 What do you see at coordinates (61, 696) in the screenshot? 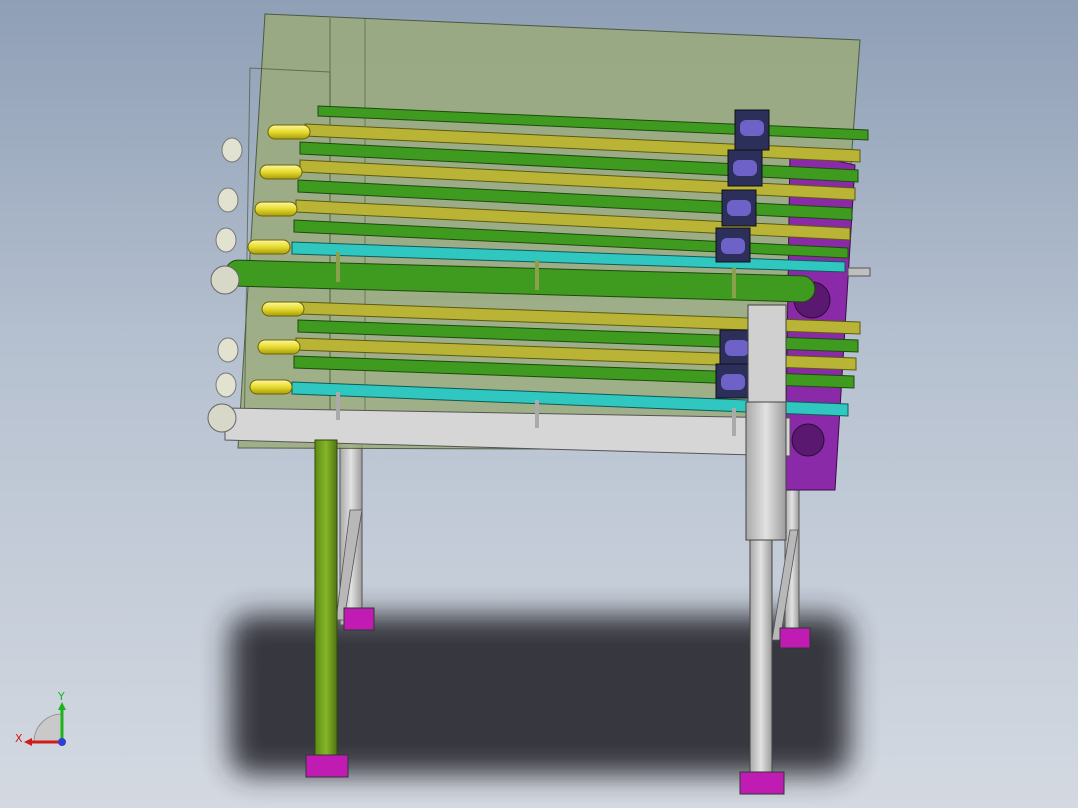
I see `y-axis-label: Y` at bounding box center [61, 696].